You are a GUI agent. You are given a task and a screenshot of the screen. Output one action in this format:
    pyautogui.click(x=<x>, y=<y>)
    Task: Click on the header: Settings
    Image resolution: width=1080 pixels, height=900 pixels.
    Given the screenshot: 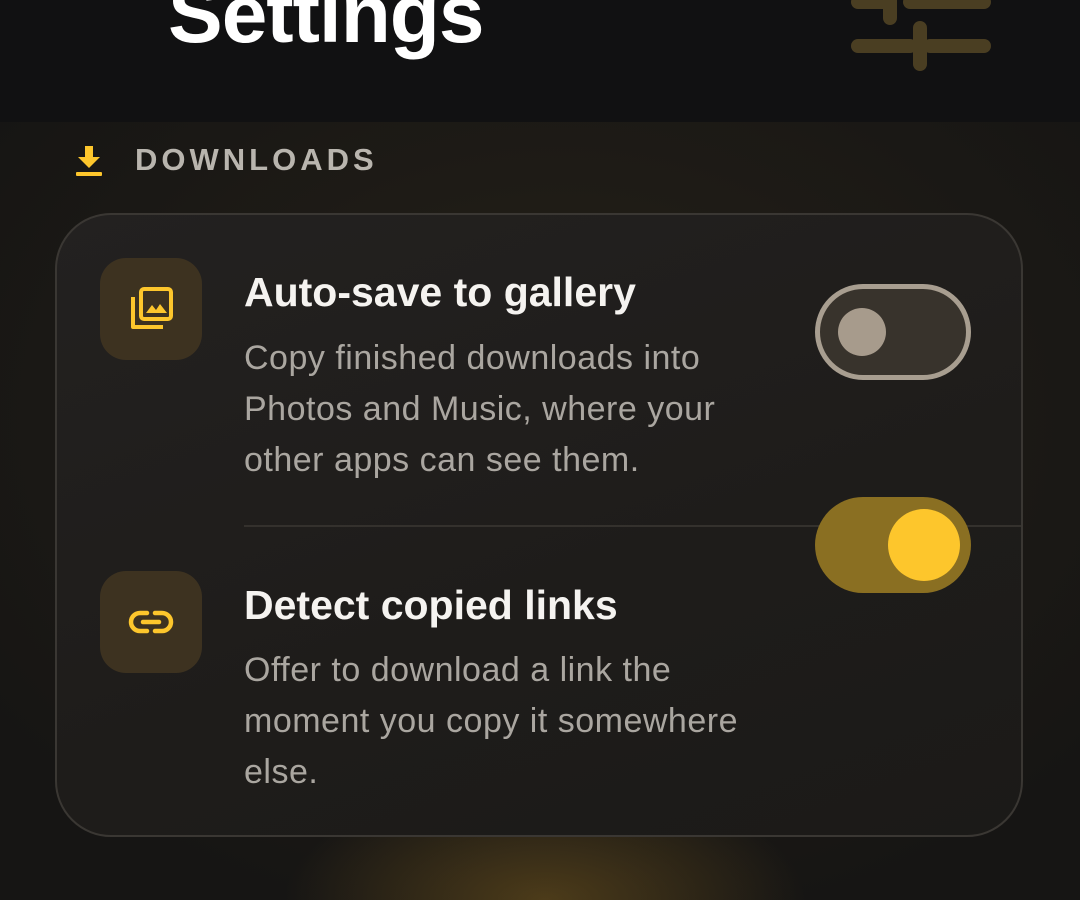 What is the action you would take?
    pyautogui.click(x=540, y=61)
    